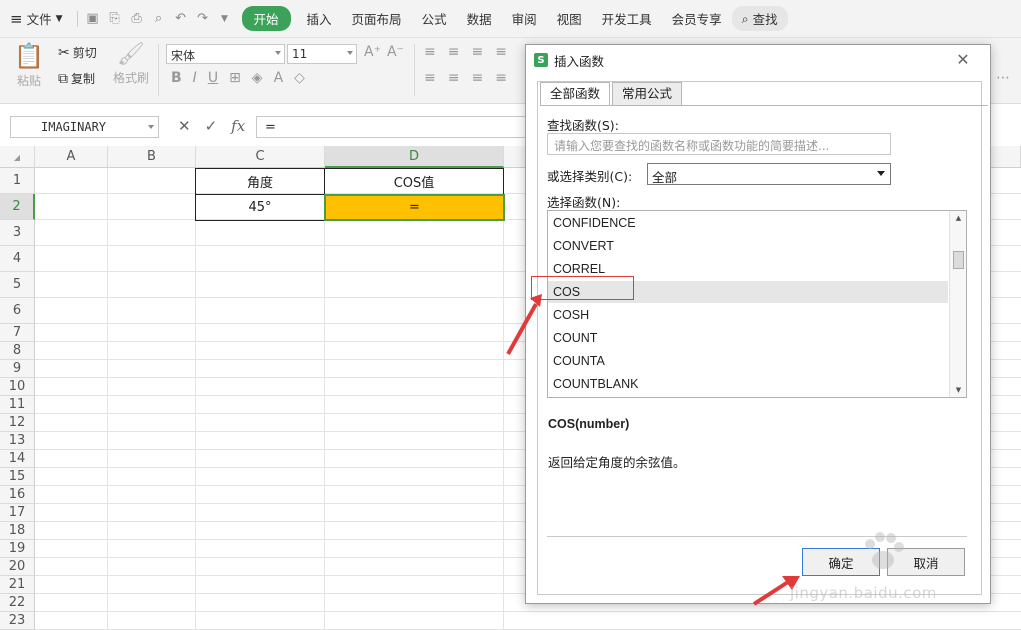 The image size is (1021, 630). I want to click on cell-c1: 角度, so click(260, 181).